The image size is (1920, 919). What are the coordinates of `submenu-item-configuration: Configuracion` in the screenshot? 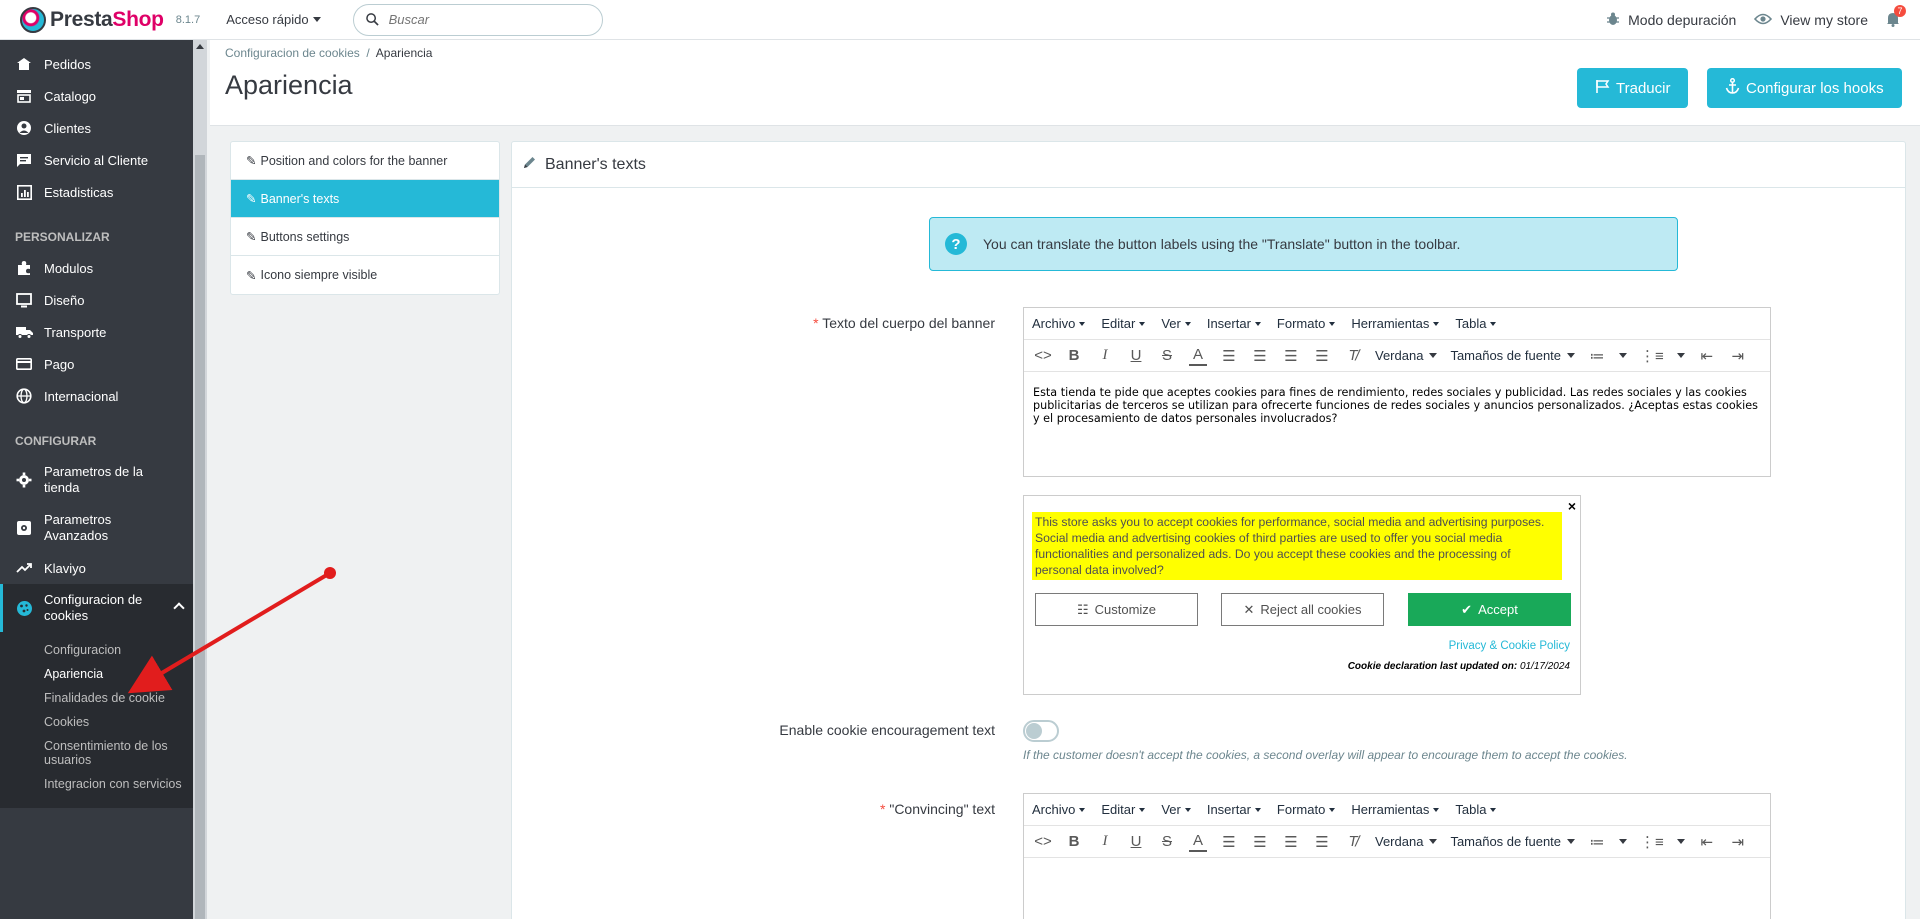 It's located at (96, 650).